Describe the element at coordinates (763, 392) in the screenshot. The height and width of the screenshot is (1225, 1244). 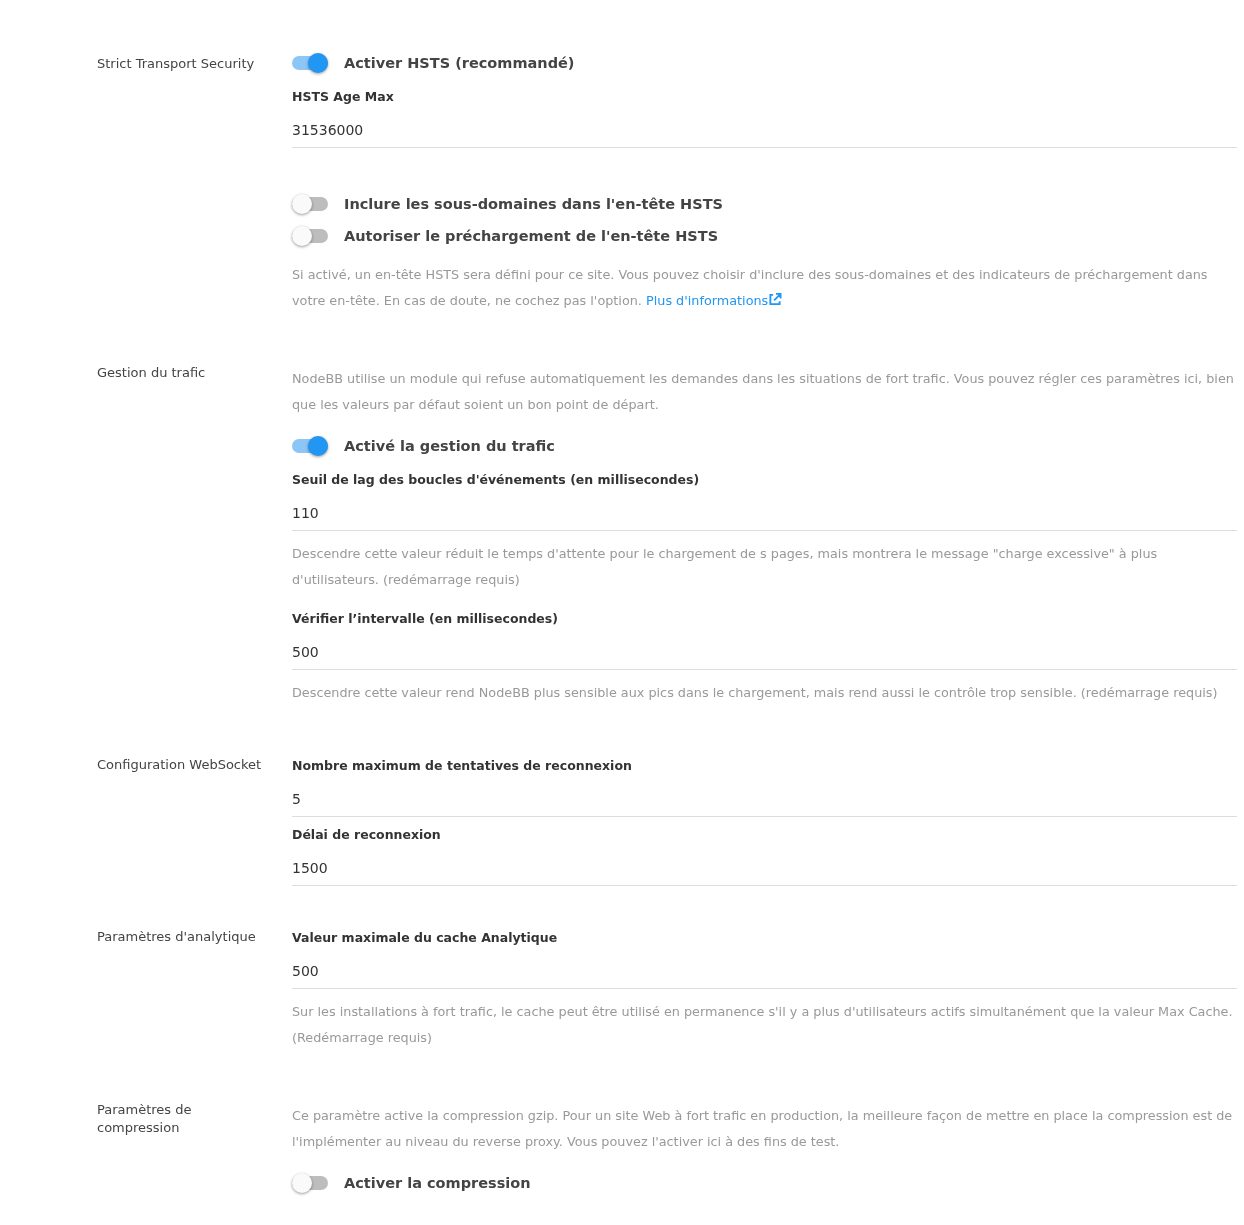
I see `help-text: NodeBB utilise un module qui refuse automatiquement les demandes dans les situations de fort trafic. Vous pouvez régler ces paramètres ici, bien que les valeurs par défaut soient un bon point de départ.` at that location.